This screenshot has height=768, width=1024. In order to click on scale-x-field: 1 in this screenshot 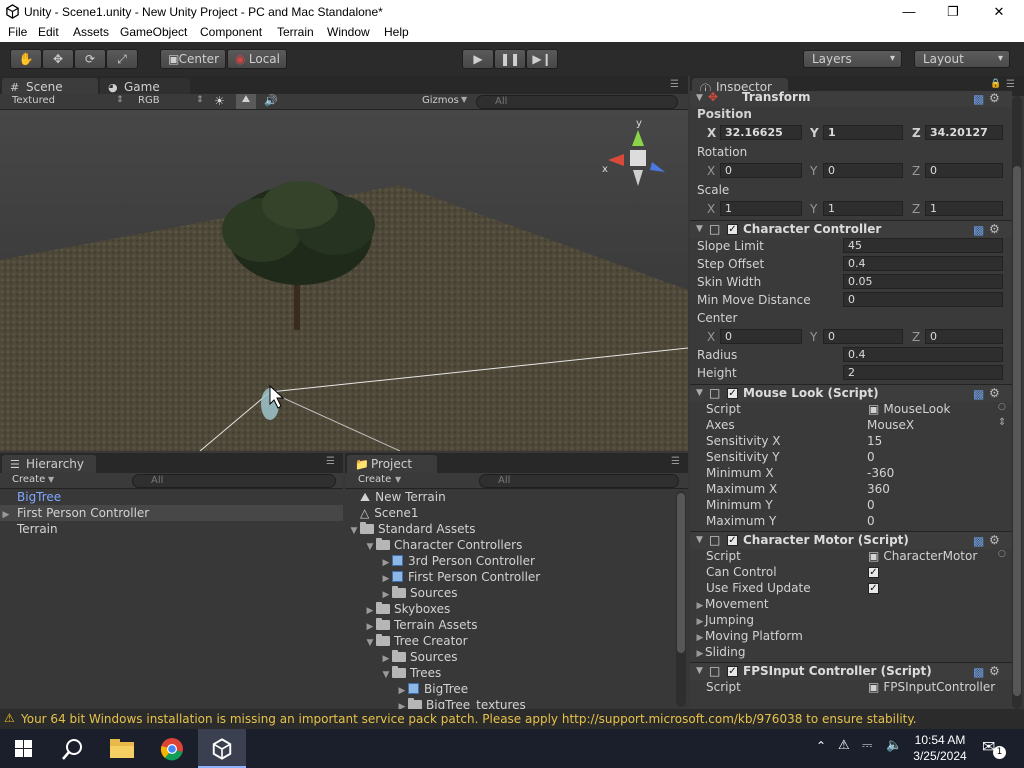, I will do `click(761, 208)`.